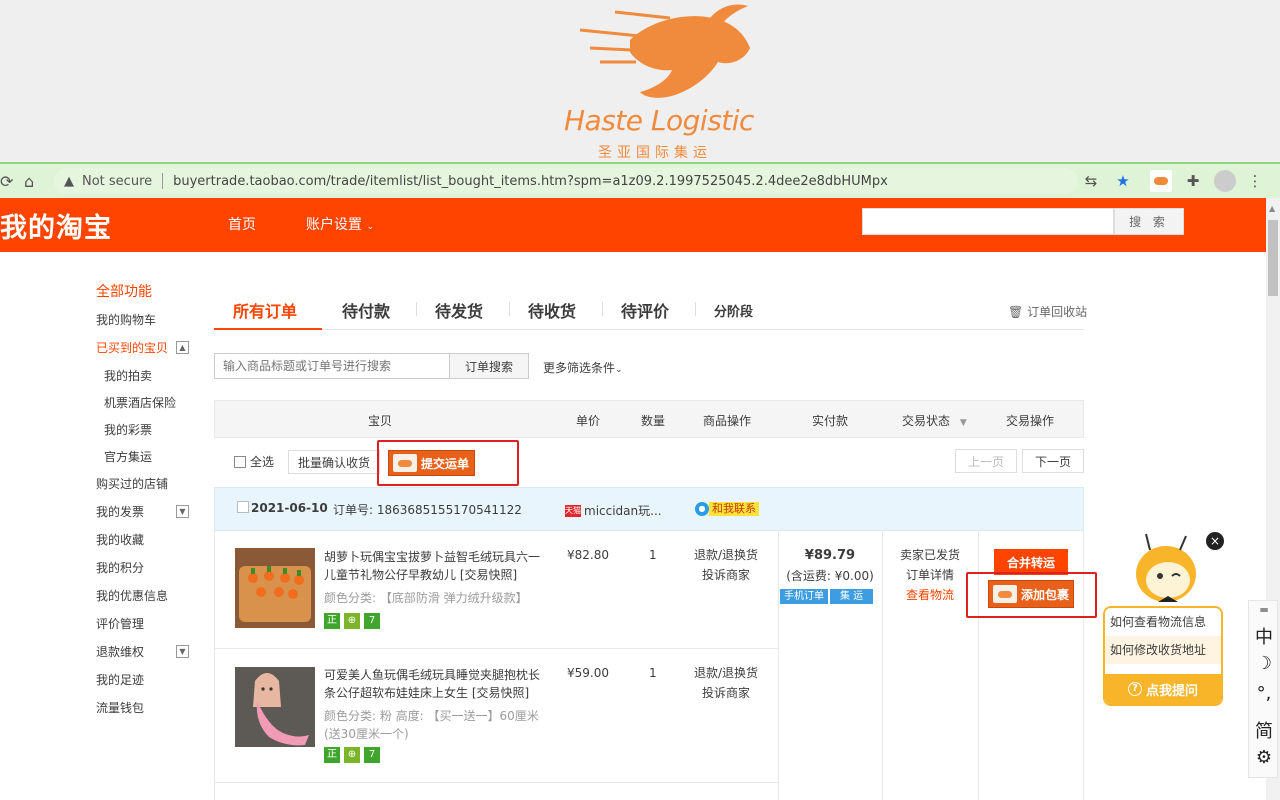  What do you see at coordinates (552, 310) in the screenshot?
I see `tab-pending-receipt: 待收货` at bounding box center [552, 310].